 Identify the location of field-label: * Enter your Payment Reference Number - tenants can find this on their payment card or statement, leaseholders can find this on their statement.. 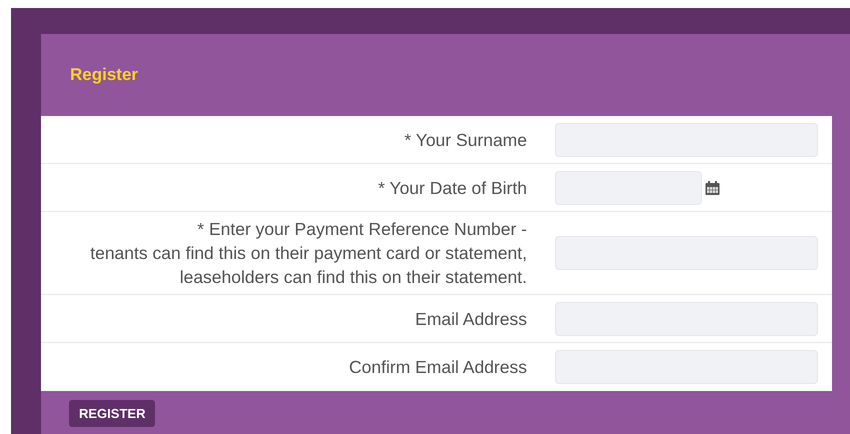
(308, 253).